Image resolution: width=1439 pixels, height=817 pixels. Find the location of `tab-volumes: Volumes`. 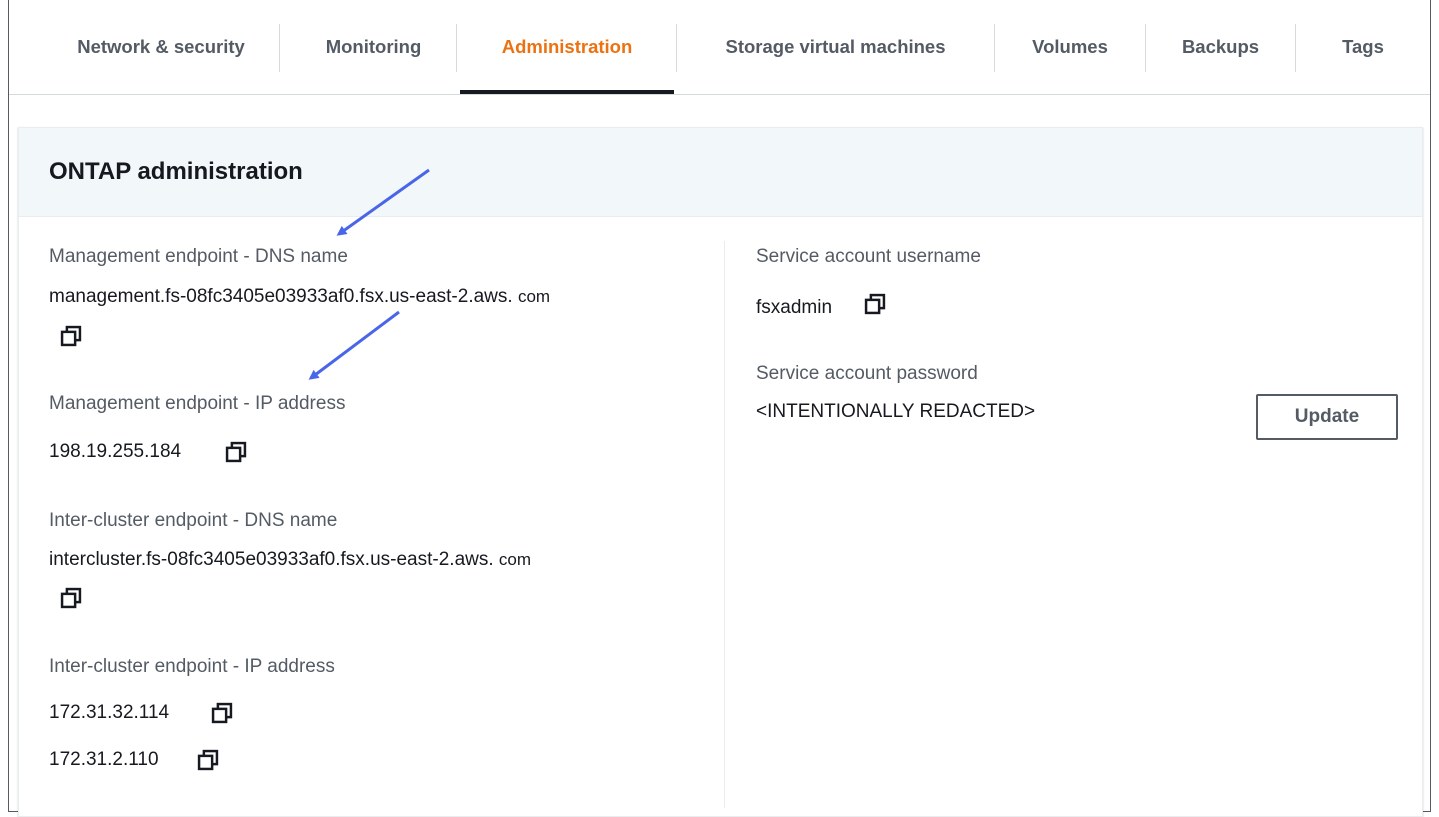

tab-volumes: Volumes is located at coordinates (1070, 47).